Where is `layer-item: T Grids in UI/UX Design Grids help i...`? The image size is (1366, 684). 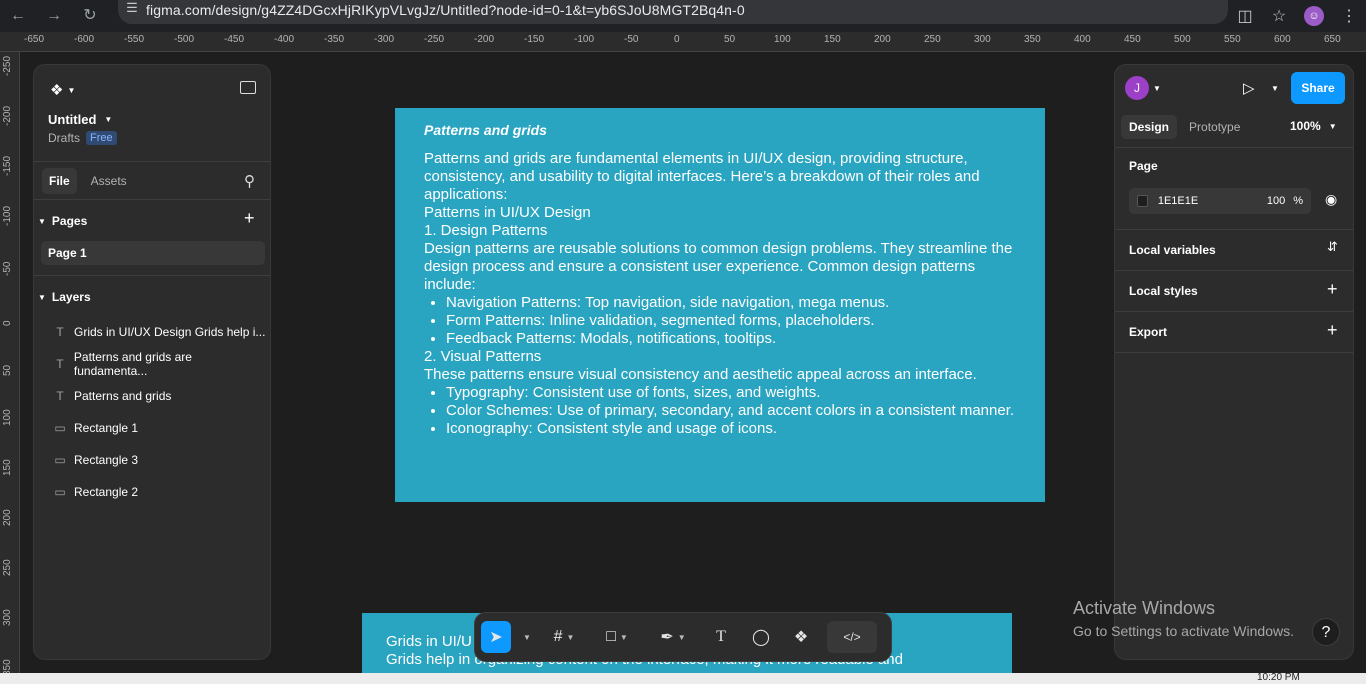
layer-item: T Grids in UI/UX Design Grids help i... is located at coordinates (158, 332).